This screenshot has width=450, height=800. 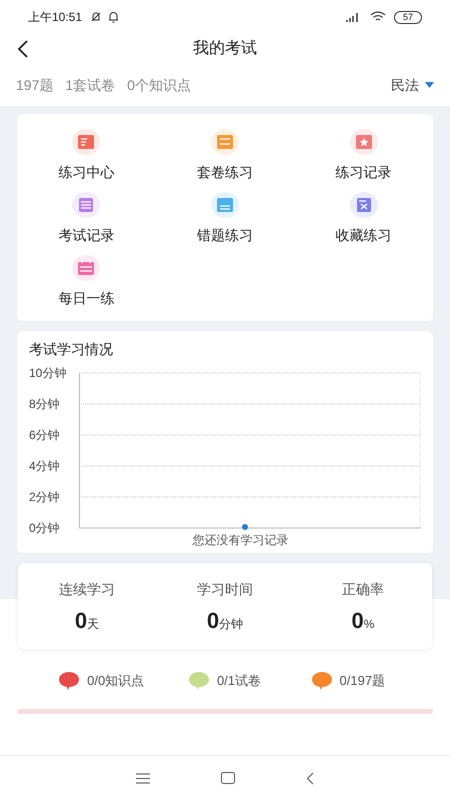 I want to click on stat-unit: 天, so click(x=93, y=624).